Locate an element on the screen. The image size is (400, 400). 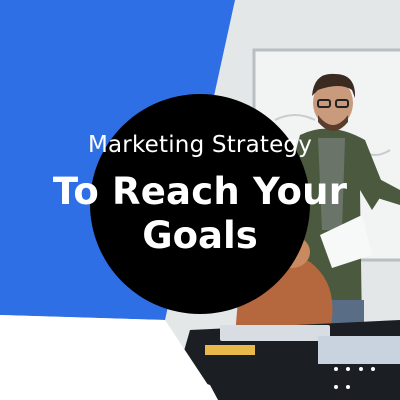
decorative-dots is located at coordinates (362, 373).